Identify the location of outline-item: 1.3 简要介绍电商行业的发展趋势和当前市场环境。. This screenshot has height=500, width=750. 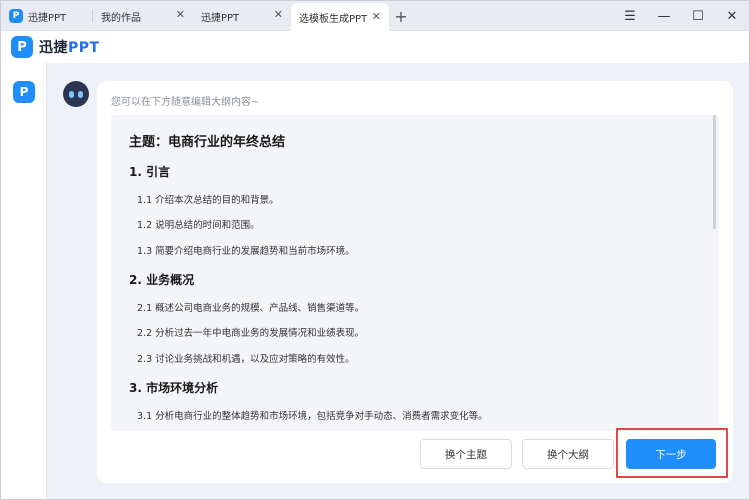
(246, 251).